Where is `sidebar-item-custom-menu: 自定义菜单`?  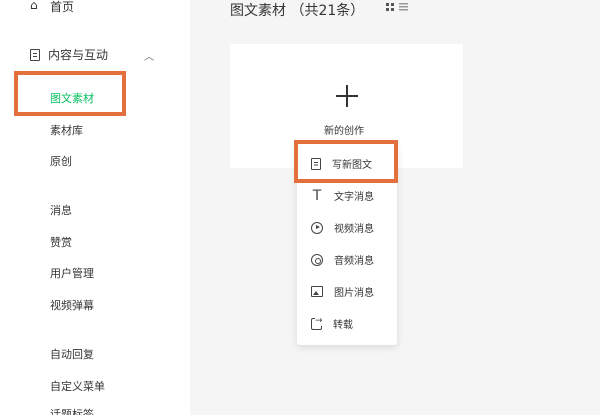 sidebar-item-custom-menu: 自定义菜单 is located at coordinates (77, 386).